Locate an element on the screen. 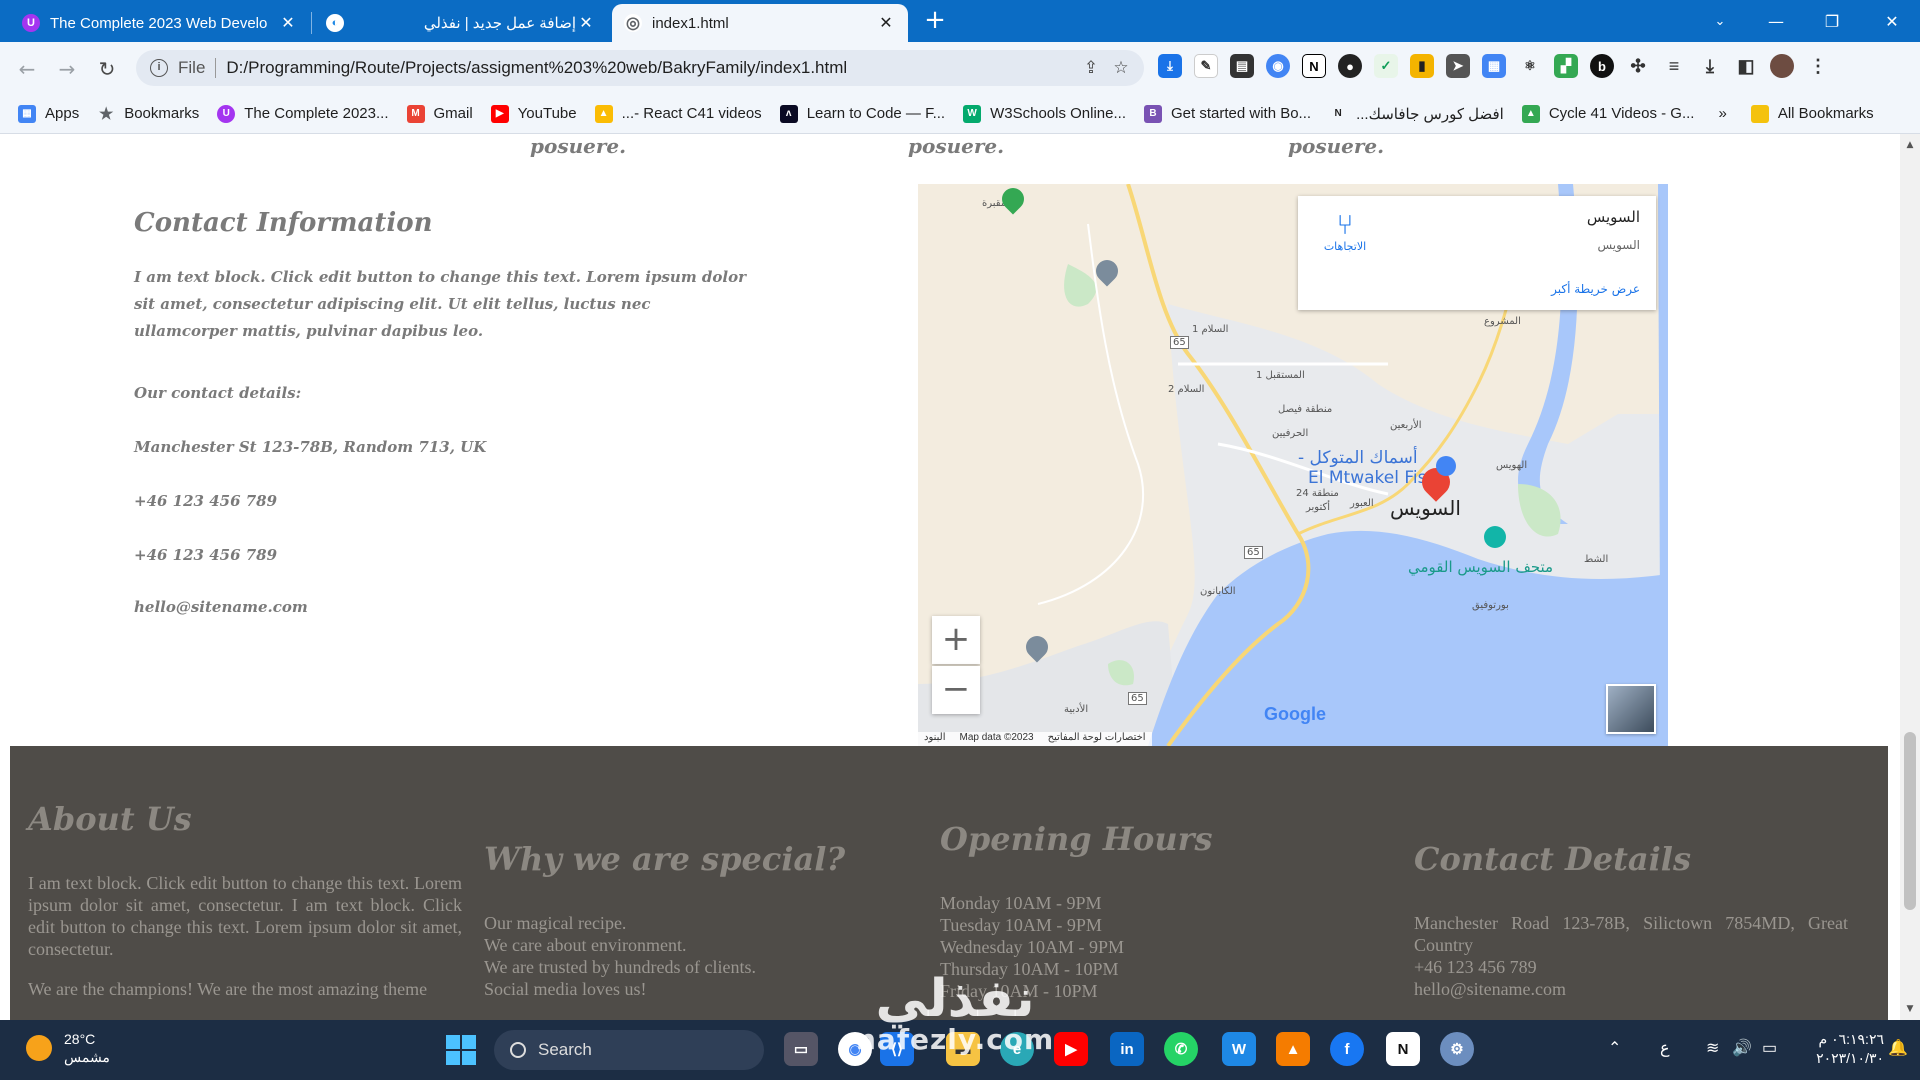  tab-search-chevron-icon: ⌄ is located at coordinates (1720, 21).